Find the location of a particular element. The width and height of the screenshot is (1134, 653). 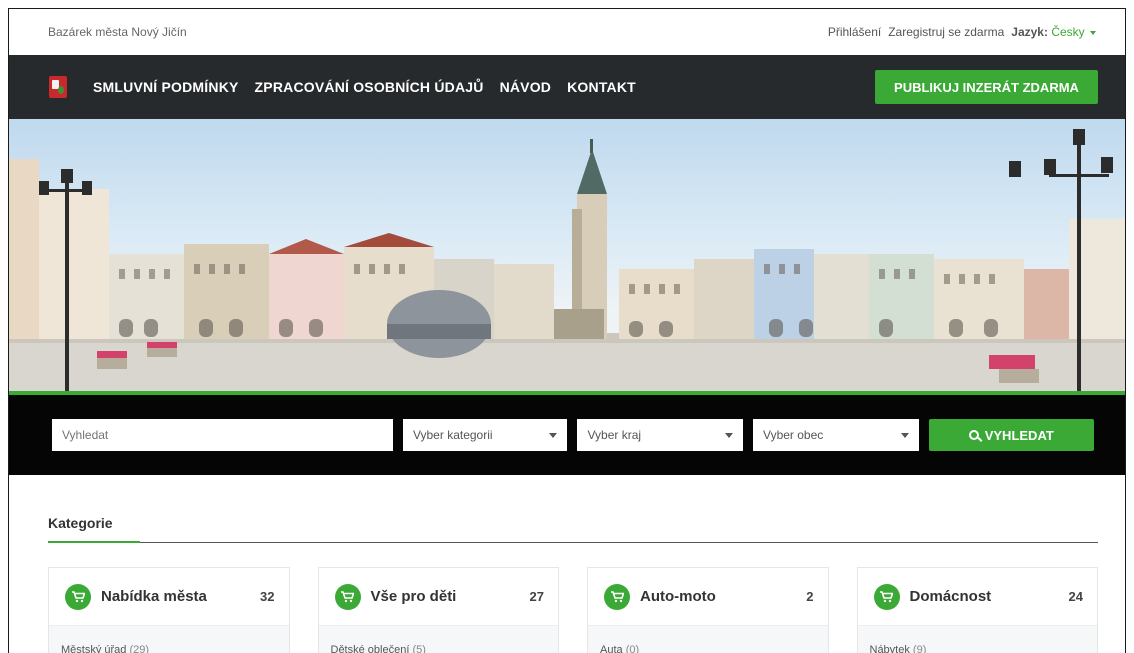

register-link: Zaregistruj se zdarma is located at coordinates (946, 32).